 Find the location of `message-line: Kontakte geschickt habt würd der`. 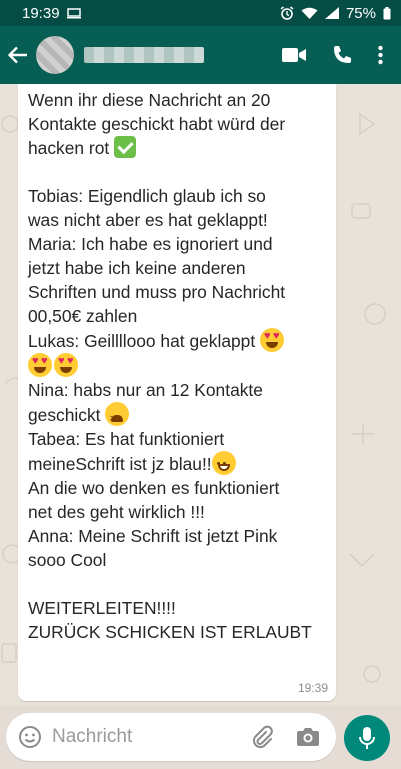

message-line: Kontakte geschickt habt würd der is located at coordinates (157, 124).